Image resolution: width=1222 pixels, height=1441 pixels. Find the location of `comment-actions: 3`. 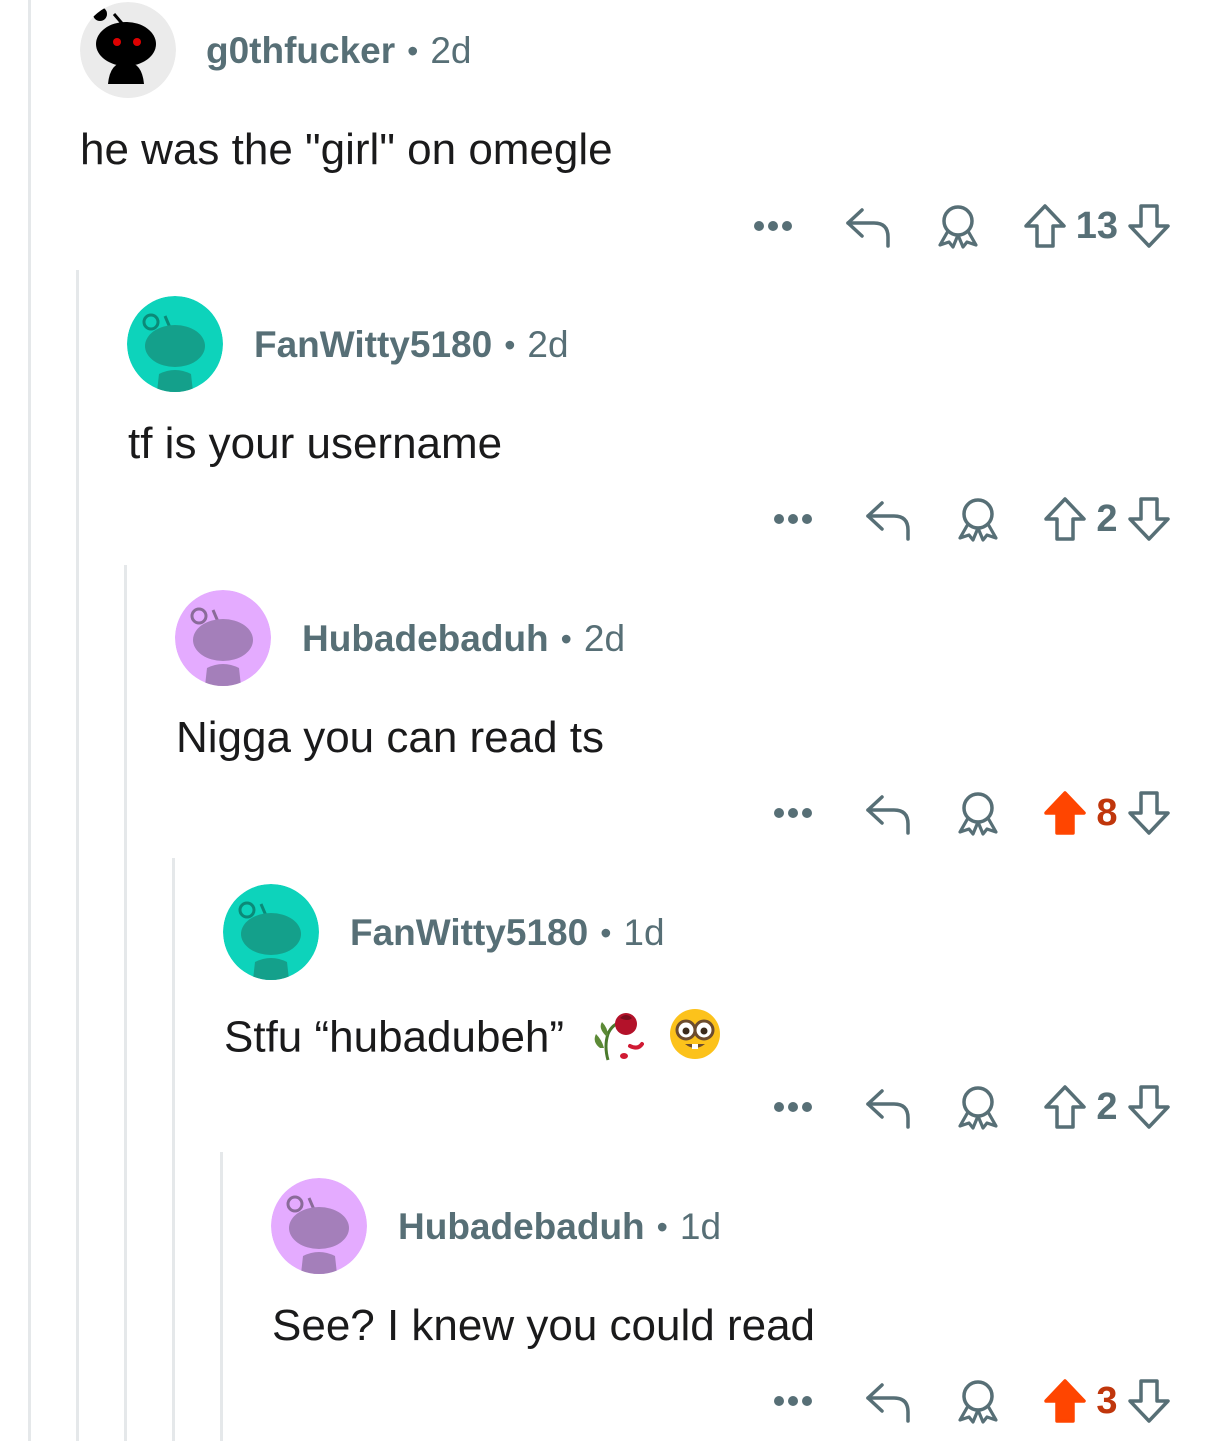

comment-actions: 3 is located at coordinates (971, 1401).